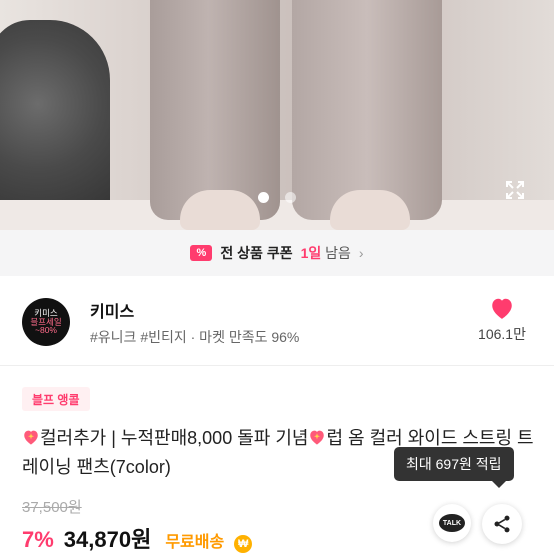 The width and height of the screenshot is (554, 554). What do you see at coordinates (112, 310) in the screenshot?
I see `seller-name: 키미스` at bounding box center [112, 310].